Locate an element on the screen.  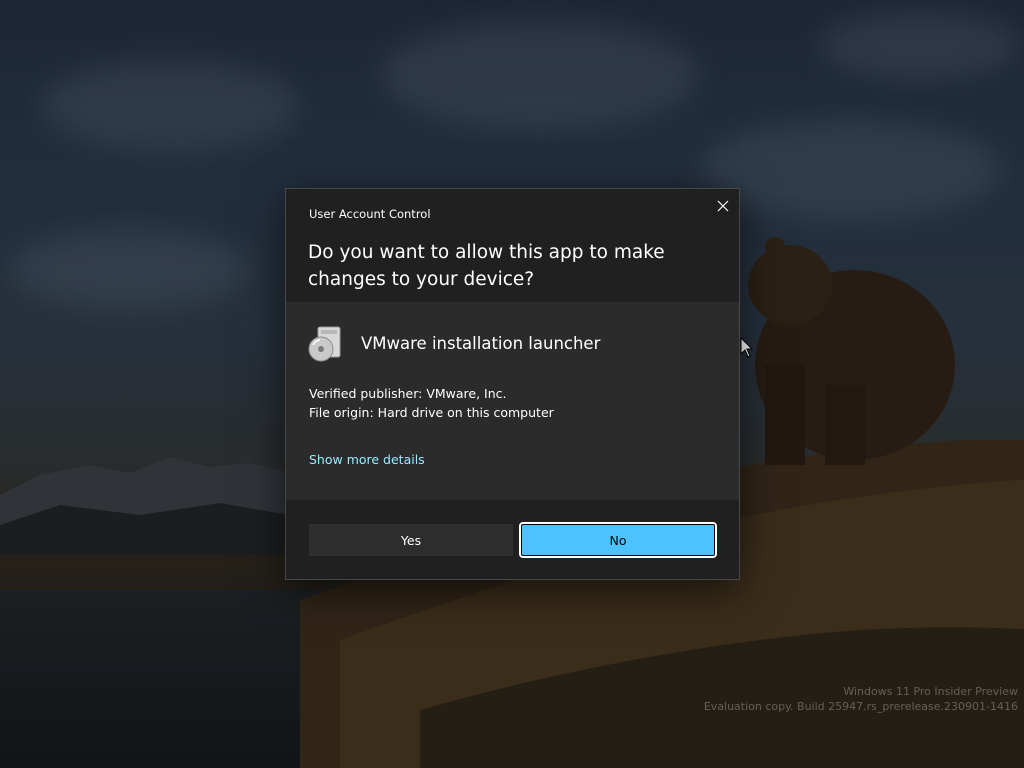
mouse-cursor-icon is located at coordinates (747, 347).